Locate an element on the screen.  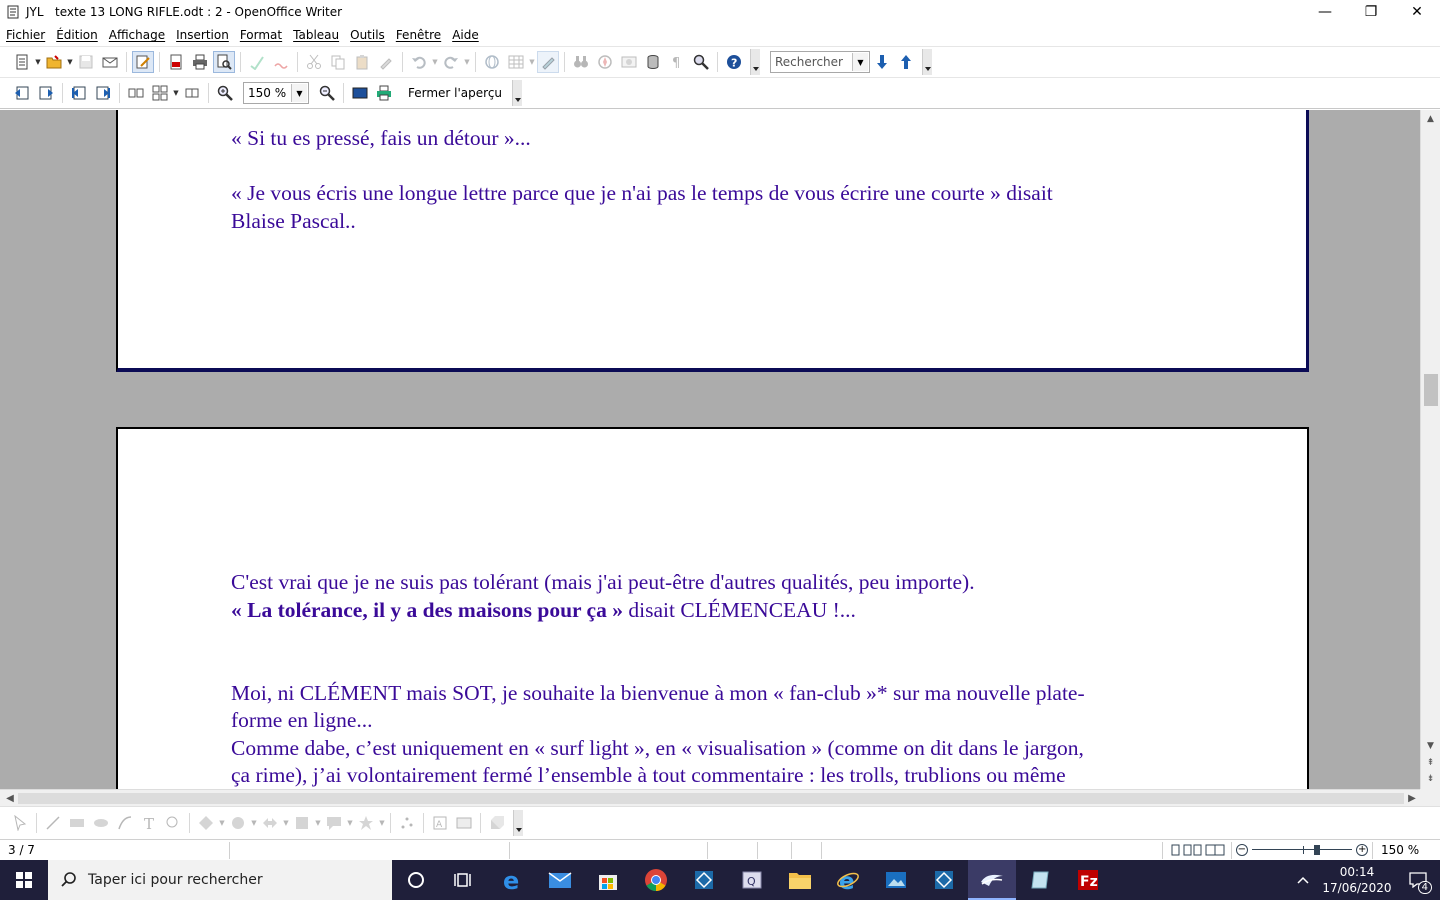
to-document-end-icon is located at coordinates (103, 93).